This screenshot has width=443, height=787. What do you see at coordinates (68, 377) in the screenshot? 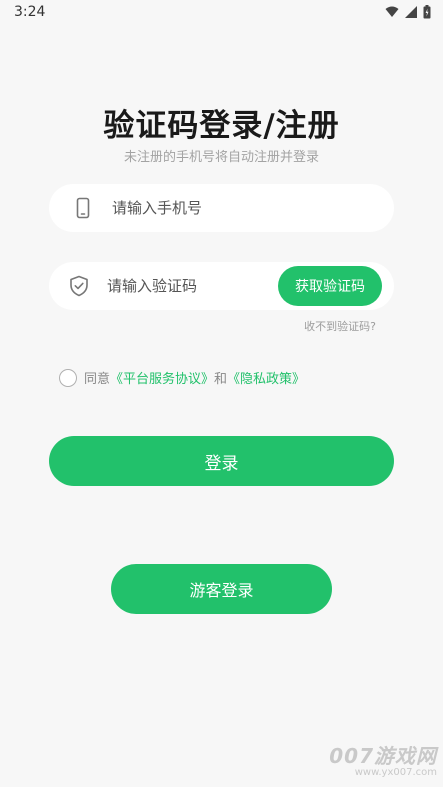
I see `agreement-checkbox` at bounding box center [68, 377].